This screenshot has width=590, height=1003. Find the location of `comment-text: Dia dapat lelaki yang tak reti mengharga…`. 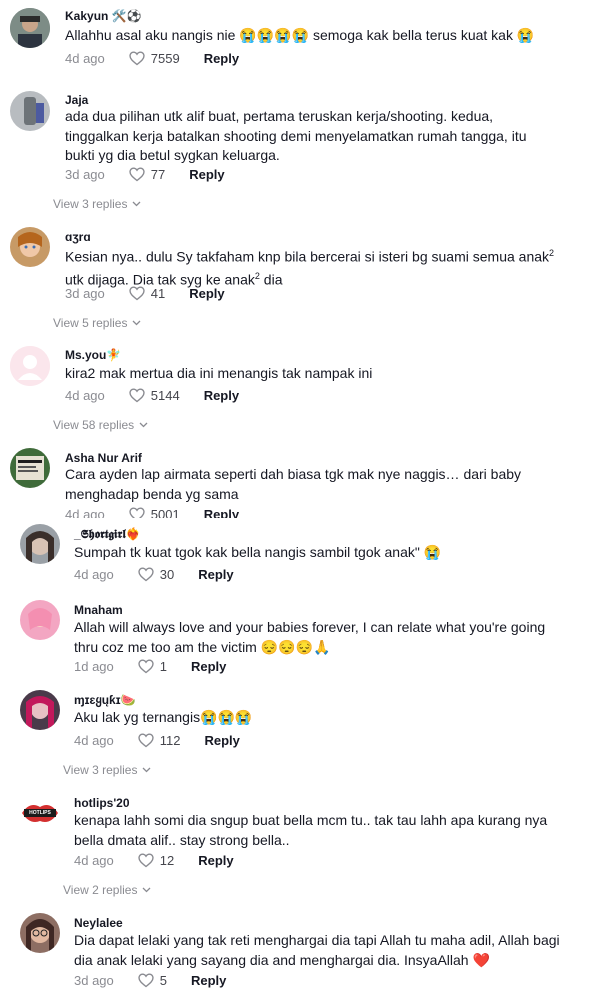

comment-text: Dia dapat lelaki yang tak reti mengharga… is located at coordinates (317, 950).